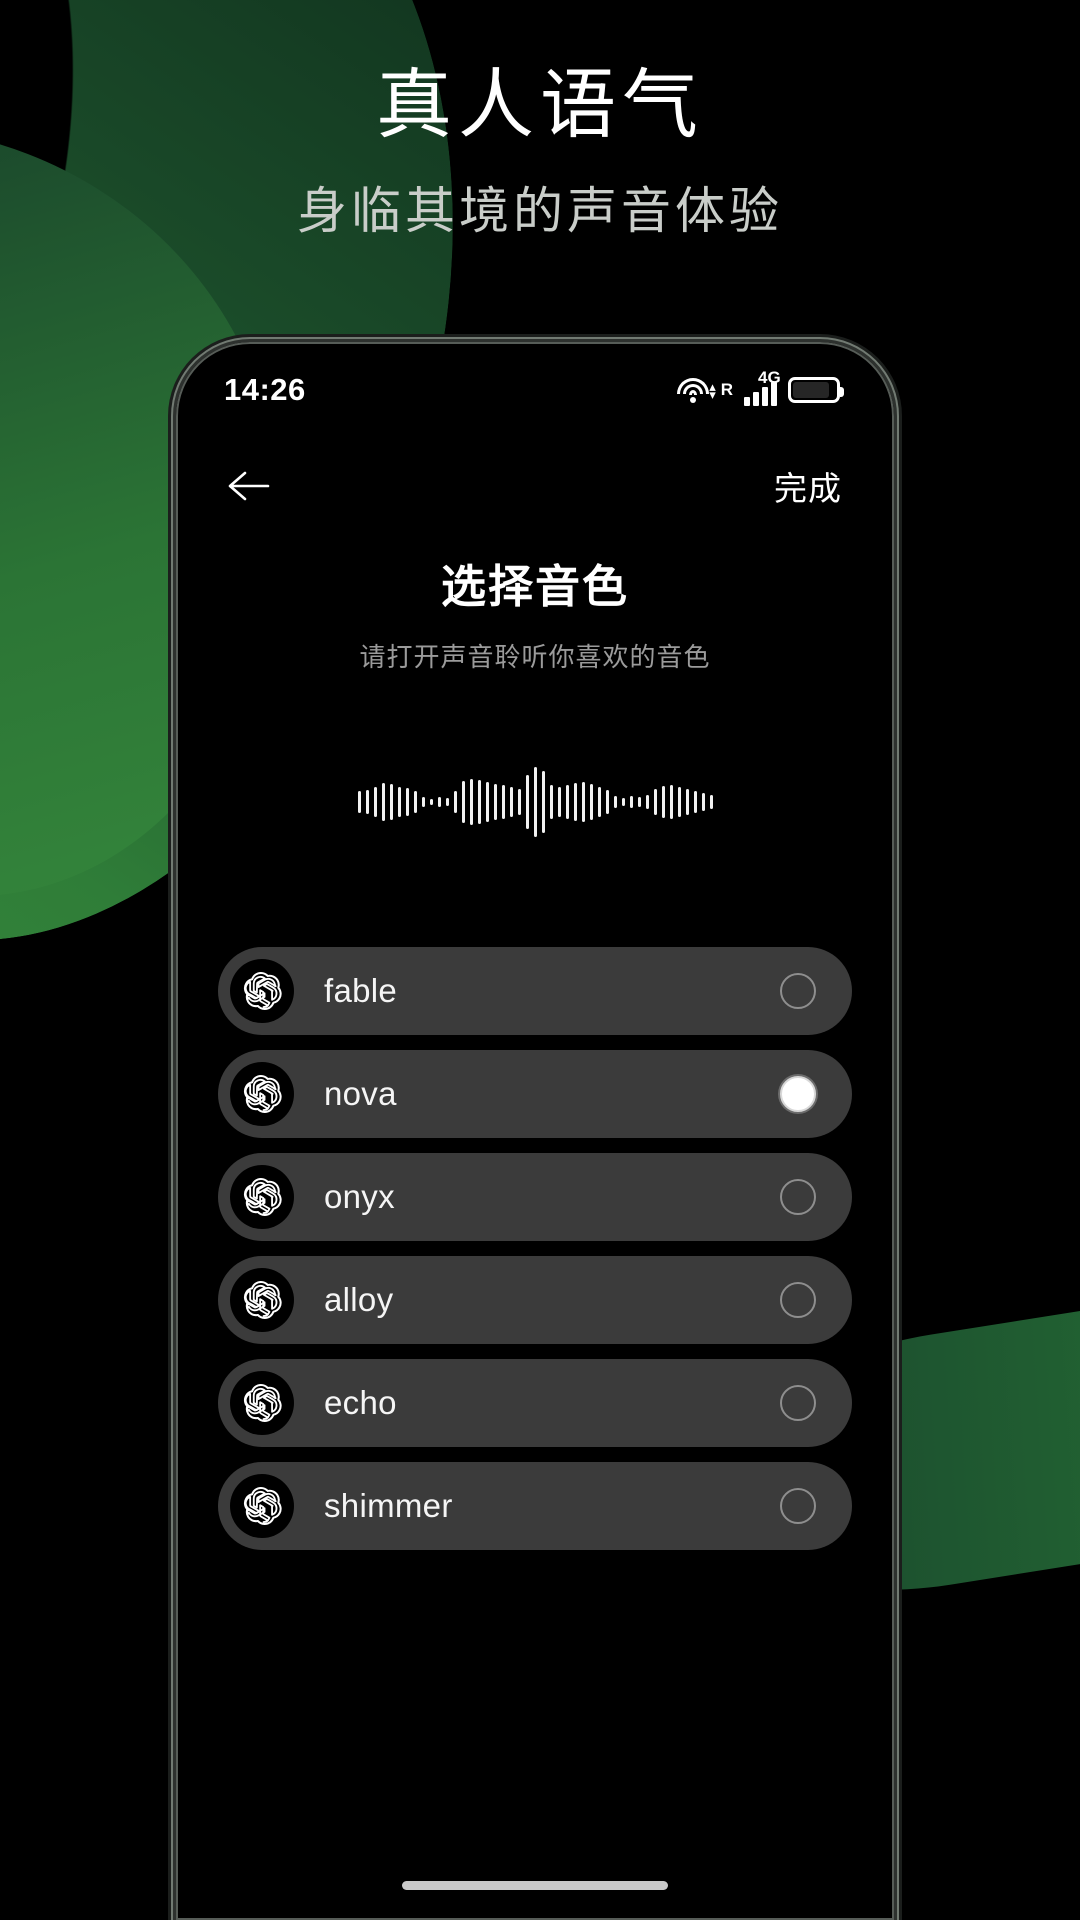  Describe the element at coordinates (535, 657) in the screenshot. I see `page-subtitle: 请打开声音聆听你喜欢的音色` at that location.